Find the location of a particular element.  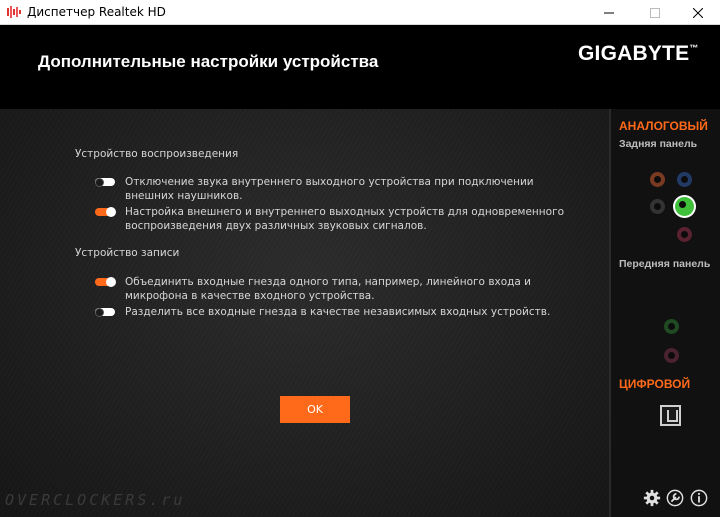

mute-internal-toggle is located at coordinates (105, 182).